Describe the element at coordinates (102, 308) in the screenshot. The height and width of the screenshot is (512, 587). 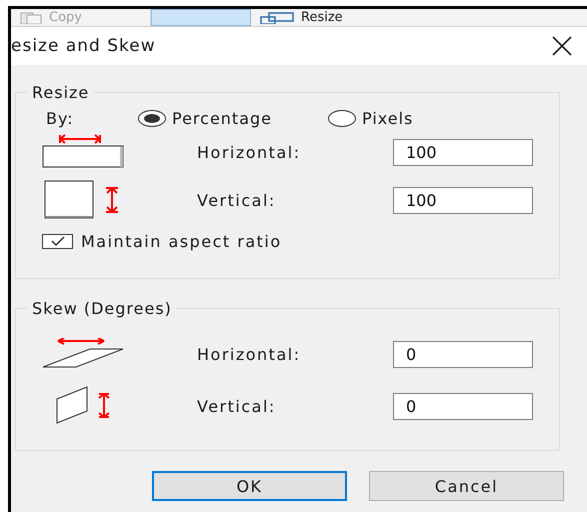
I see `group-title: Skew (Degrees)` at that location.